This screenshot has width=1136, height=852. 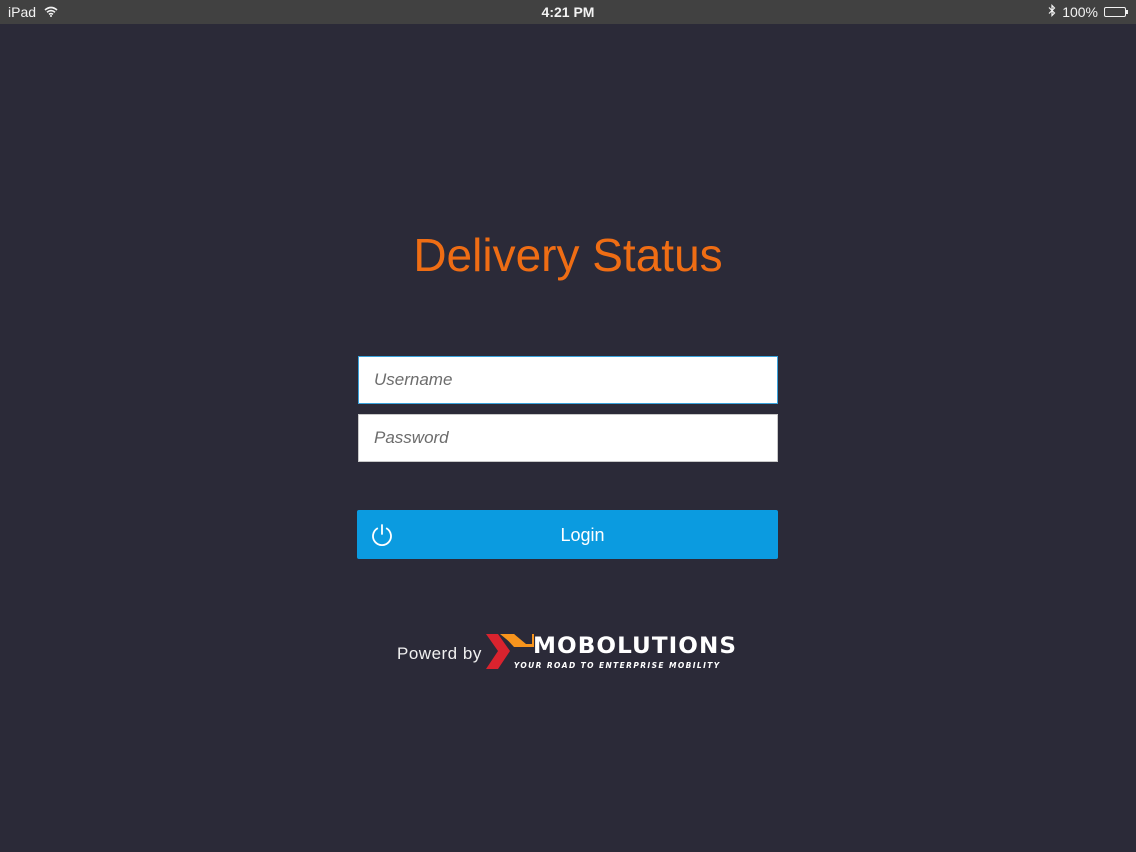 I want to click on battery-icon, so click(x=1116, y=12).